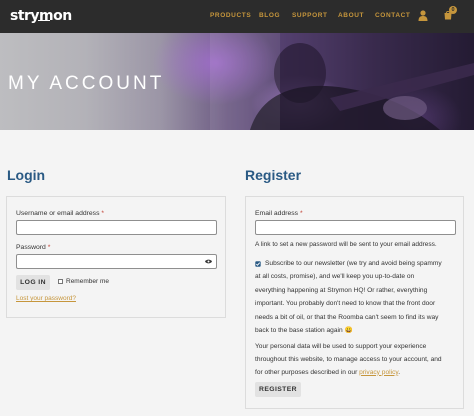 The image size is (474, 416). Describe the element at coordinates (278, 389) in the screenshot. I see `register-button: REGISTER` at that location.